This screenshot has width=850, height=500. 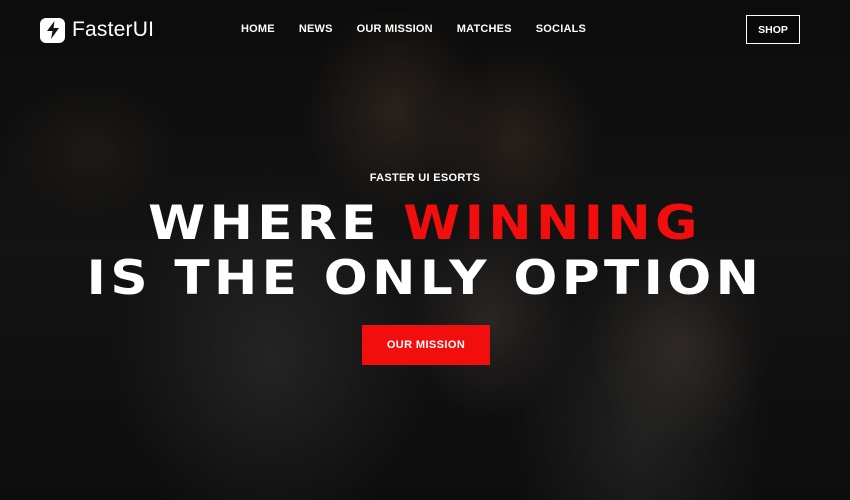 What do you see at coordinates (395, 29) in the screenshot?
I see `nav-item-our-mission: OUR MISSION` at bounding box center [395, 29].